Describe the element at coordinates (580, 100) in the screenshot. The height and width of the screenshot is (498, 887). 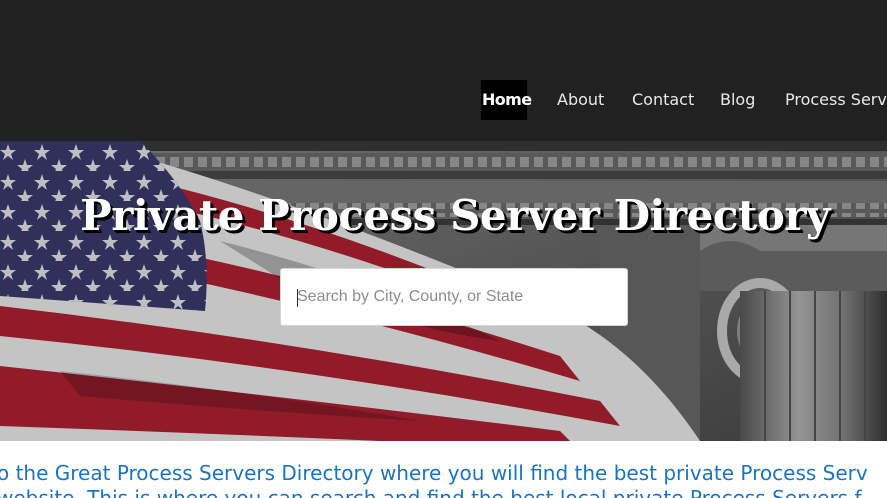
I see `nav-item-about: About` at that location.